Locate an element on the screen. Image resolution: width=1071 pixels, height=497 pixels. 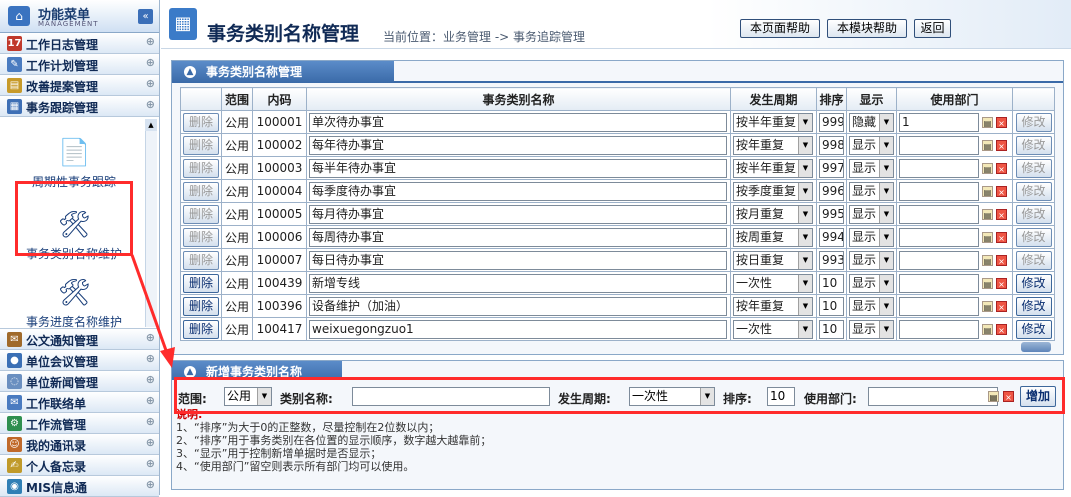
collapse-icon: « is located at coordinates (145, 16).